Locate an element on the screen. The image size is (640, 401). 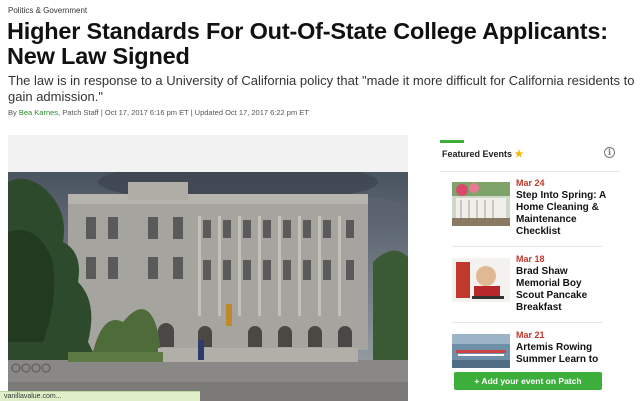
author-link: Bea Karnes is located at coordinates (38, 112).